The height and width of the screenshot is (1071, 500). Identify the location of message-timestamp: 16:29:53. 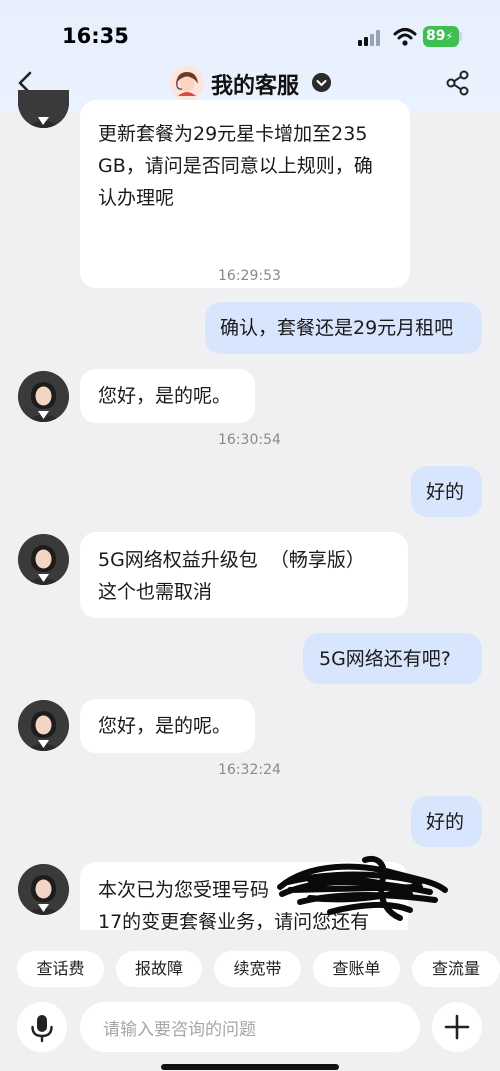
(249, 276).